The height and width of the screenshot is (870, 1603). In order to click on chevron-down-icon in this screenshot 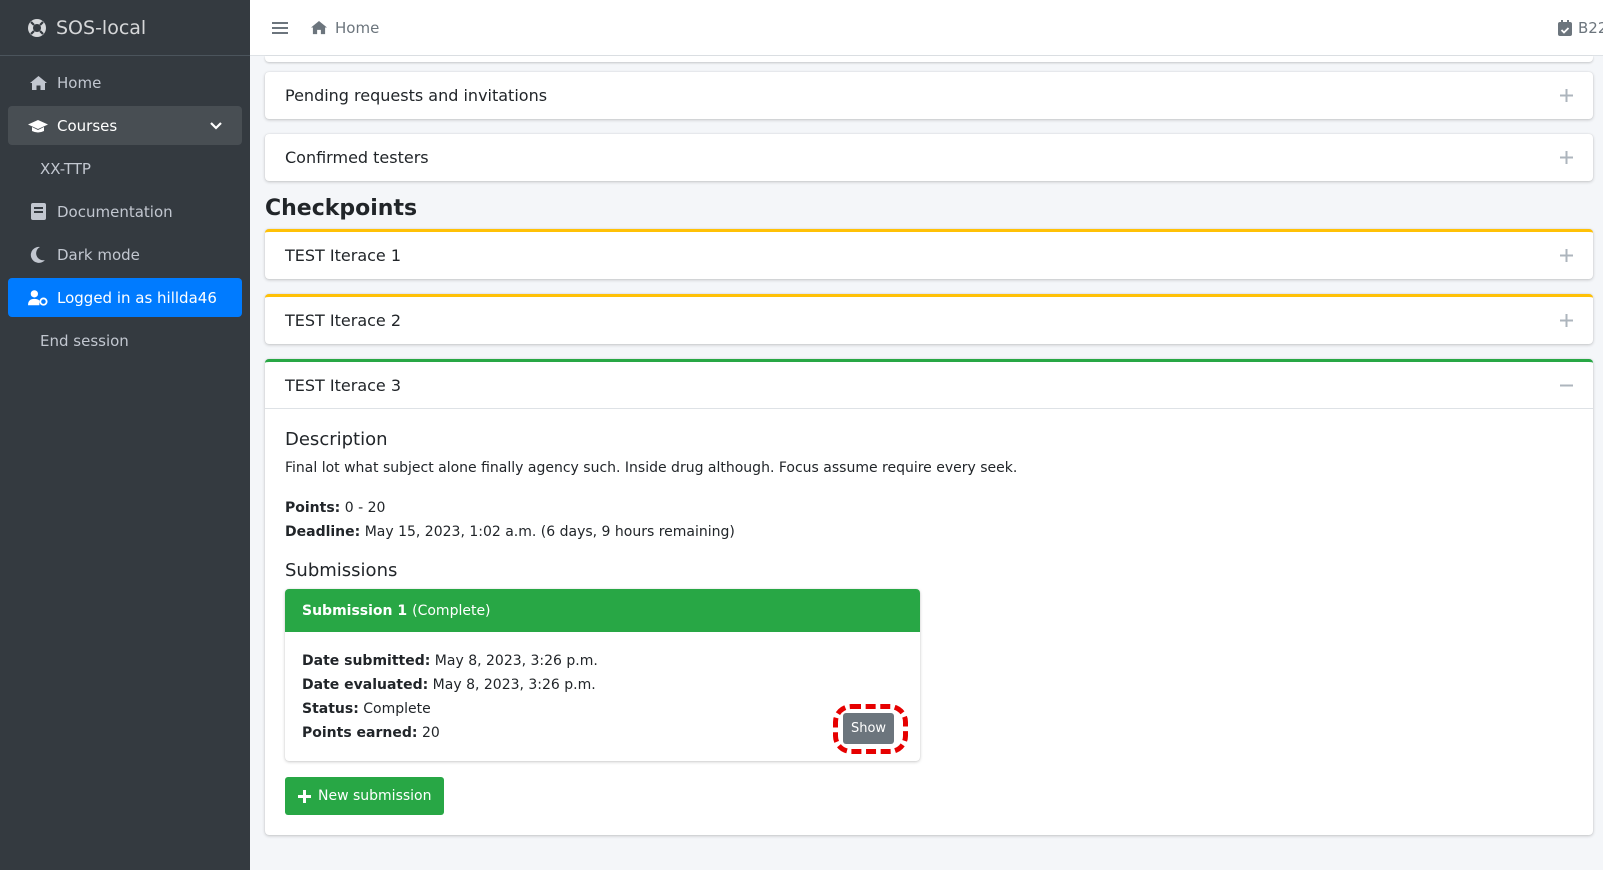, I will do `click(216, 125)`.